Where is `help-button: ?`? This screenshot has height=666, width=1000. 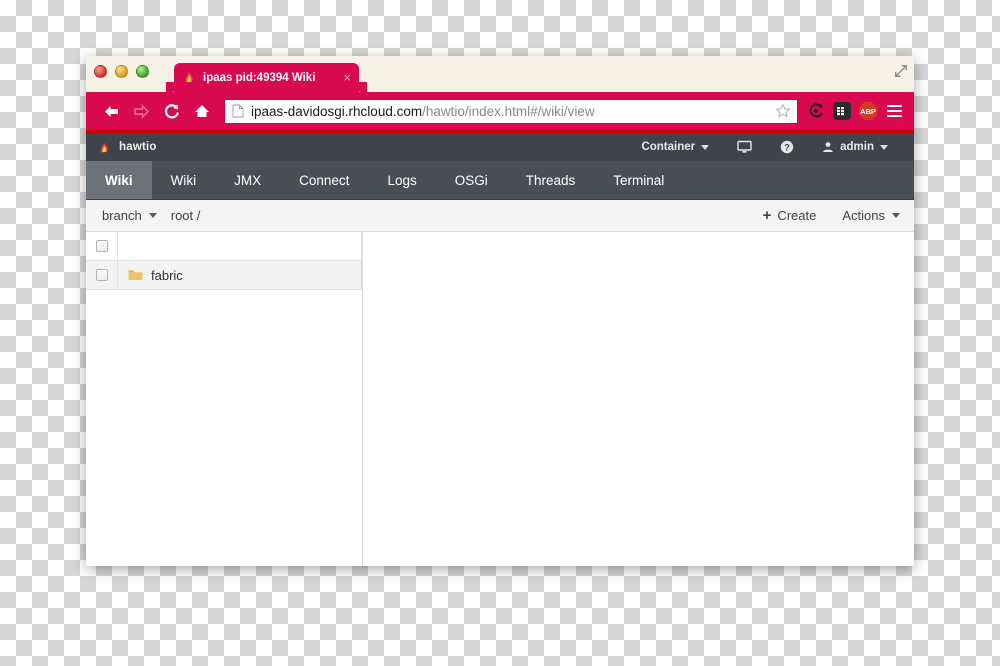
help-button: ? is located at coordinates (787, 147).